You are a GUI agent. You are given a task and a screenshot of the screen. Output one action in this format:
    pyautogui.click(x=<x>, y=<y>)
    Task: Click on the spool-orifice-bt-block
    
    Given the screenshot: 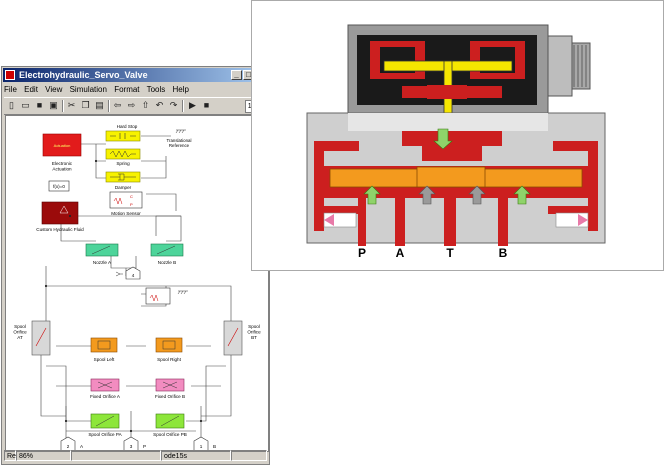 What is the action you would take?
    pyautogui.click(x=233, y=338)
    